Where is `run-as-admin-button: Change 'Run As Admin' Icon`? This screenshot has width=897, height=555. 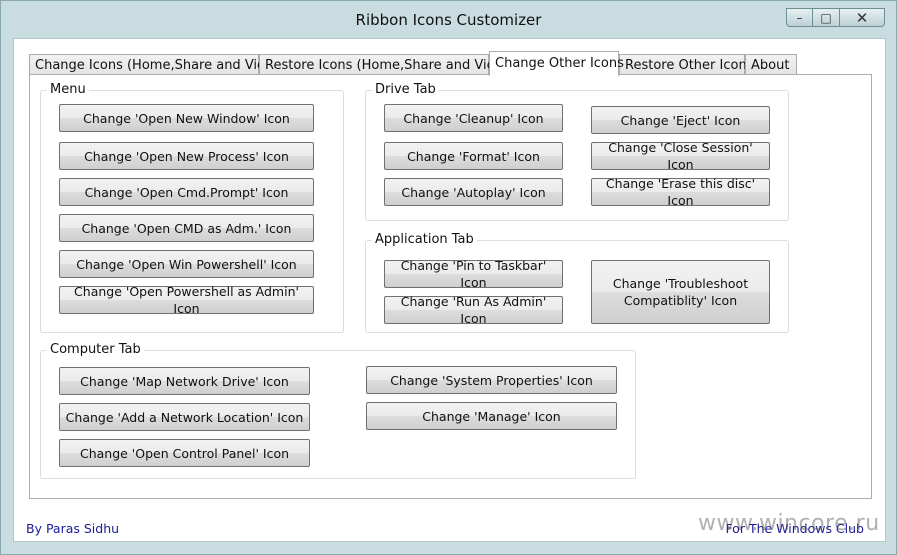
run-as-admin-button: Change 'Run As Admin' Icon is located at coordinates (473, 310).